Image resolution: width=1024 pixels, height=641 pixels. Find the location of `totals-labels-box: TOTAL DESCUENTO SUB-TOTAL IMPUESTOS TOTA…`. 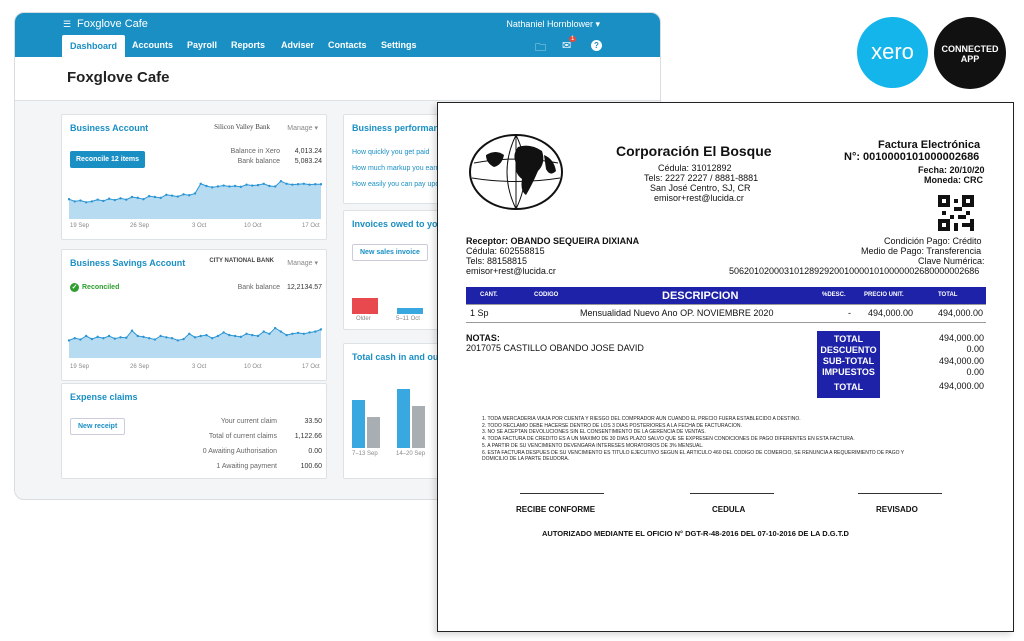

totals-labels-box: TOTAL DESCUENTO SUB-TOTAL IMPUESTOS TOTA… is located at coordinates (848, 364).